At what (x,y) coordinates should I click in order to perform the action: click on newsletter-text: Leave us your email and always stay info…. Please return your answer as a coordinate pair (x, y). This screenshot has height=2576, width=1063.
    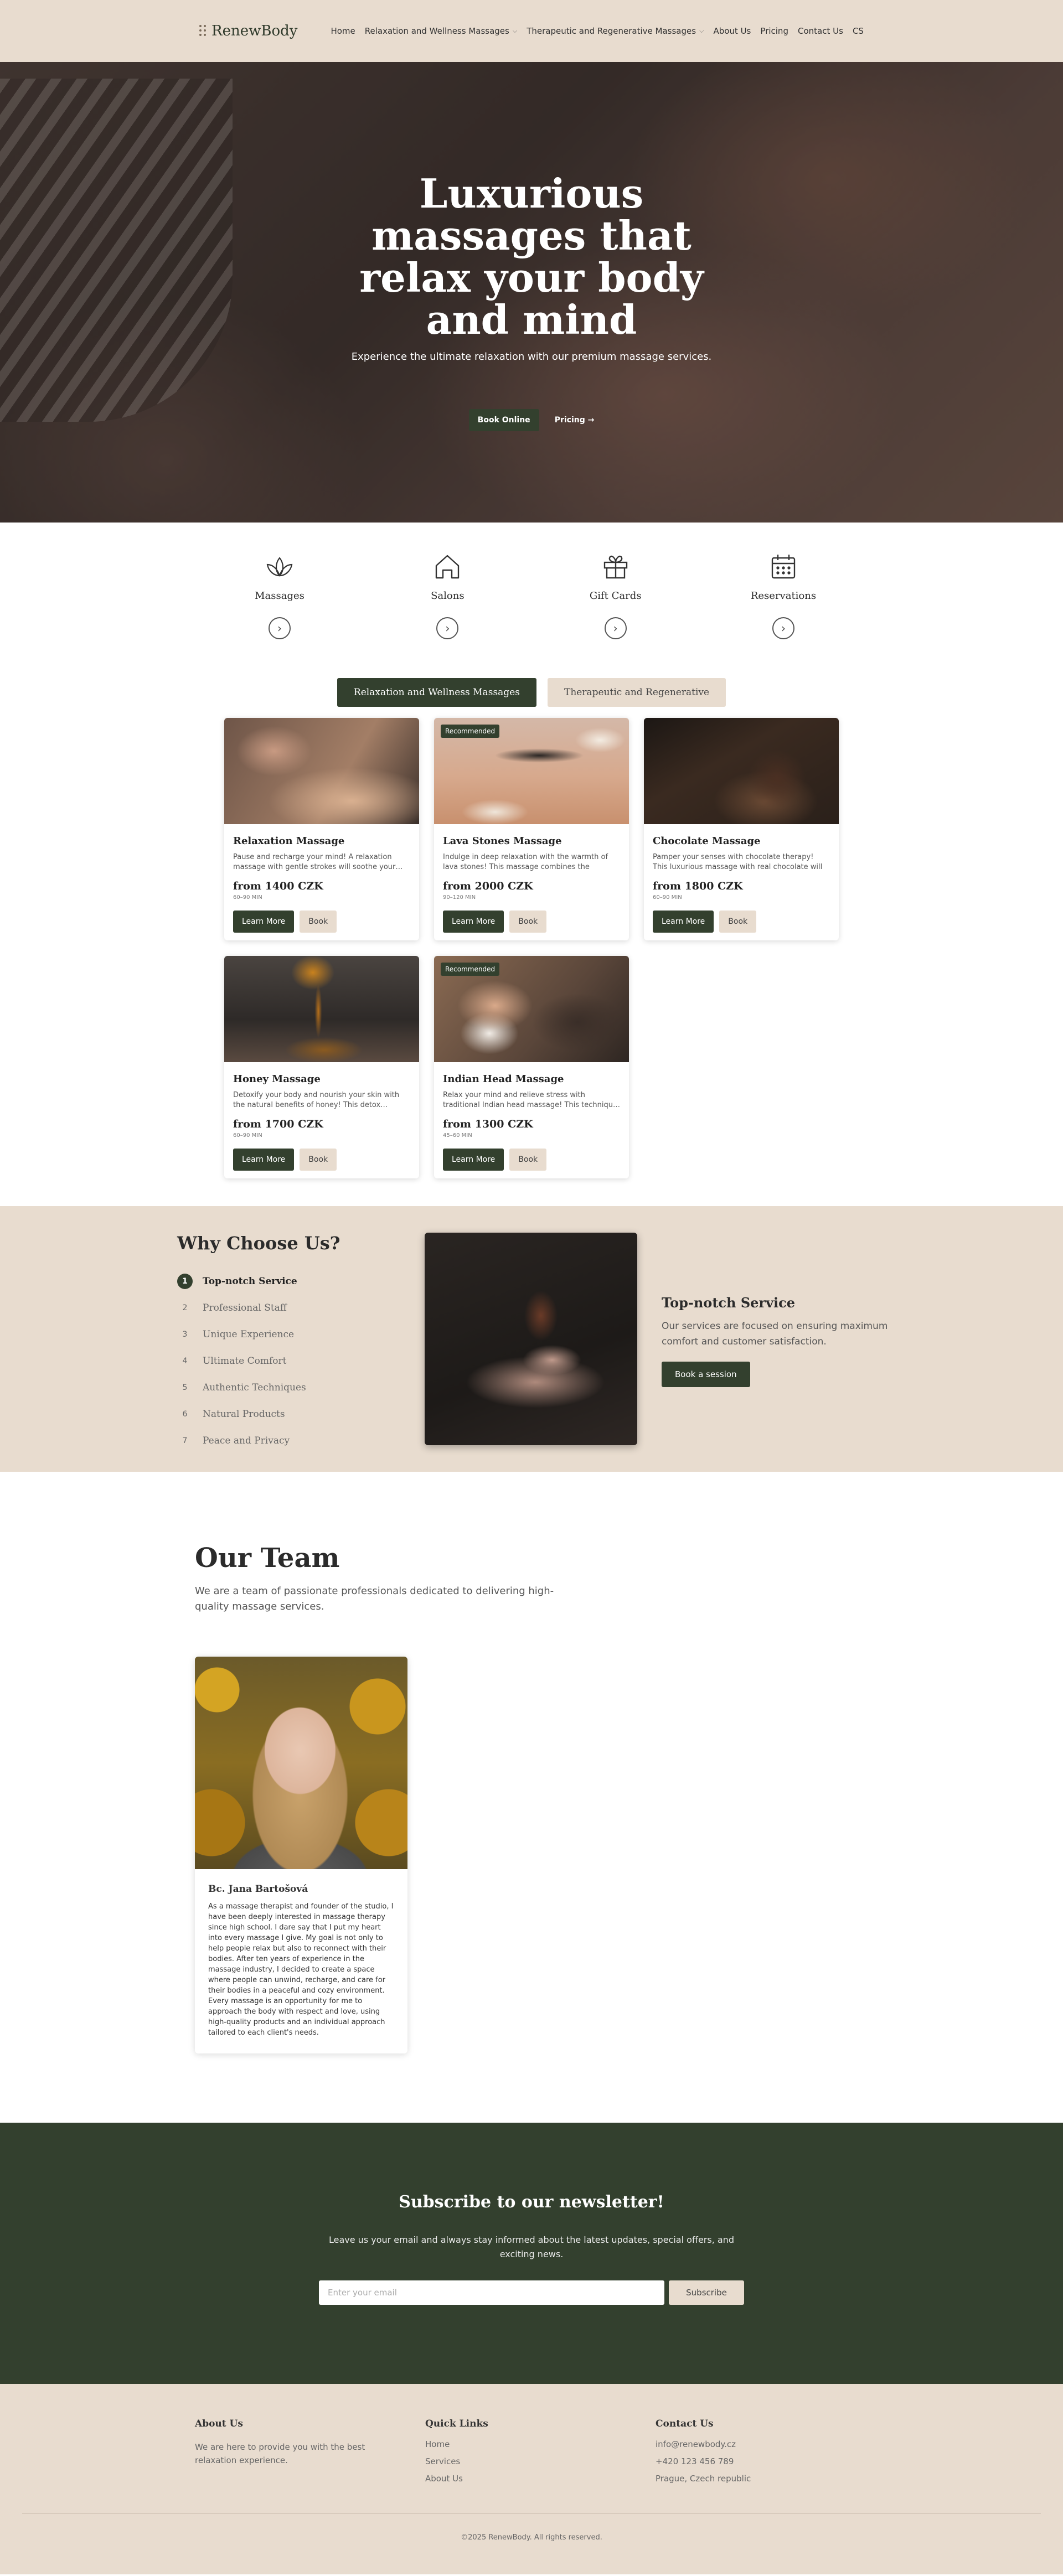
    Looking at the image, I should click on (531, 2246).